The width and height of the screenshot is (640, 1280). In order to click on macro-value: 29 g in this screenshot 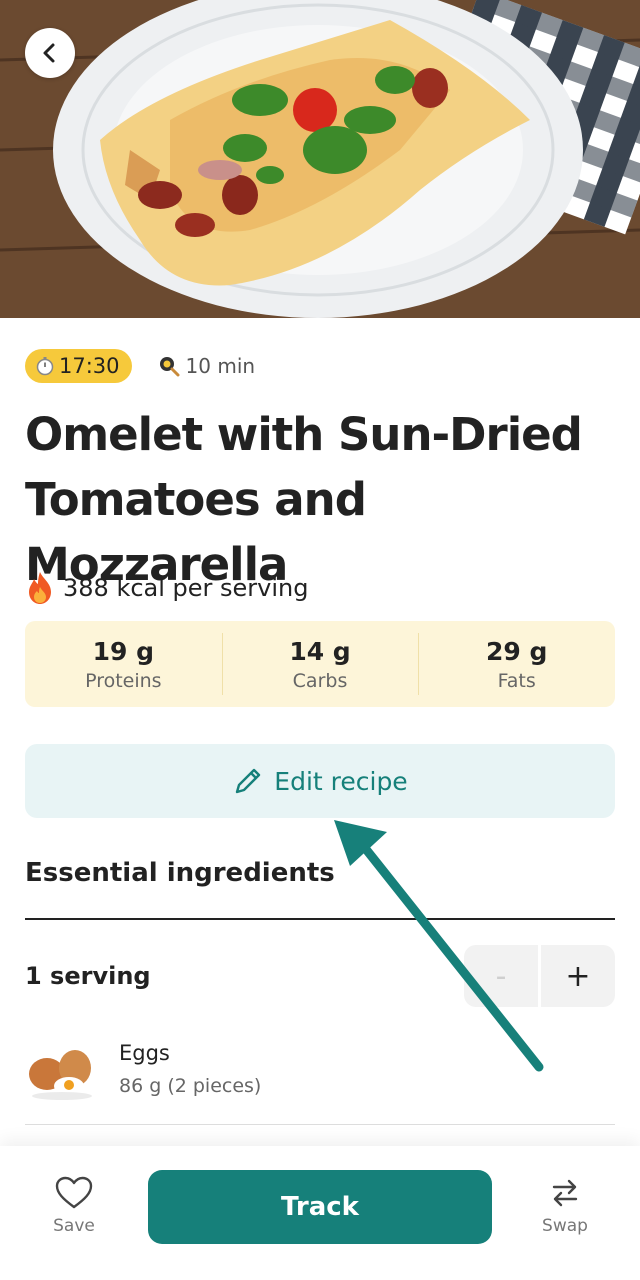, I will do `click(516, 651)`.